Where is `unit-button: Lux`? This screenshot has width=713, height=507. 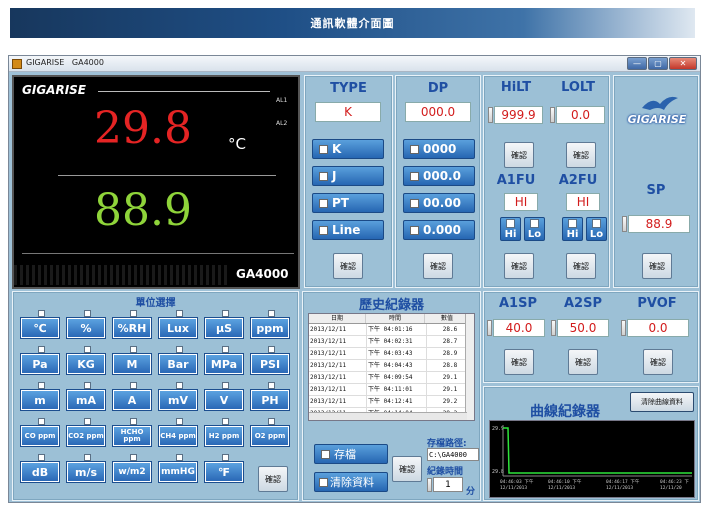 unit-button: Lux is located at coordinates (178, 328).